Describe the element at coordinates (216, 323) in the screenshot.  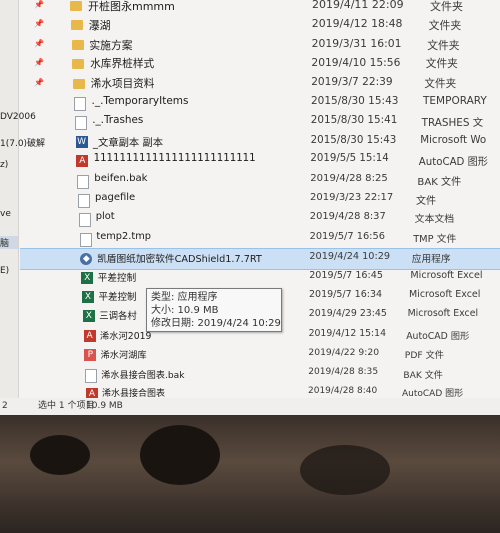
I see `tooltip-date: 修改日期: 2019/4/24 10:29` at that location.